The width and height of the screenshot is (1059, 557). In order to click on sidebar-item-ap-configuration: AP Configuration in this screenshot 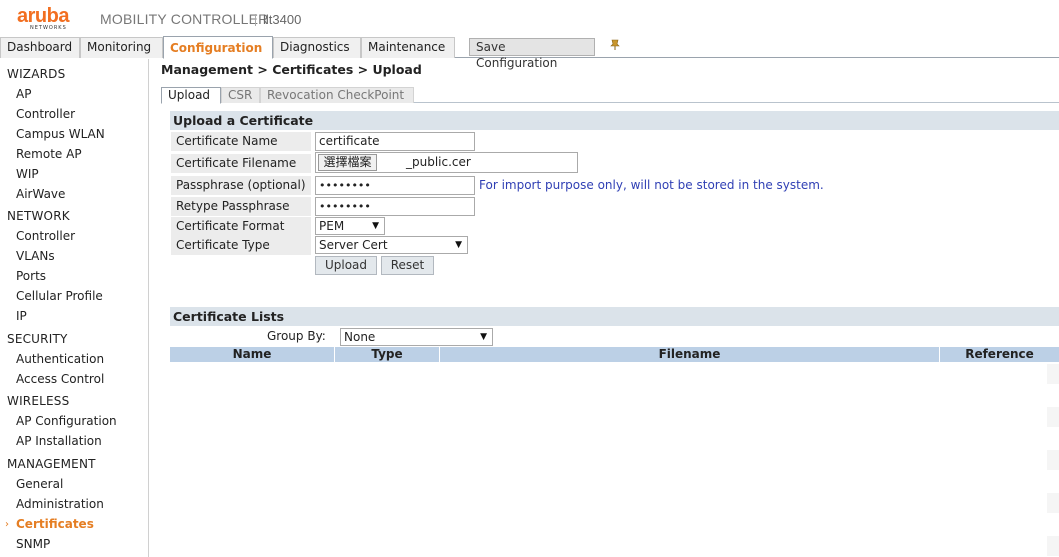, I will do `click(66, 421)`.